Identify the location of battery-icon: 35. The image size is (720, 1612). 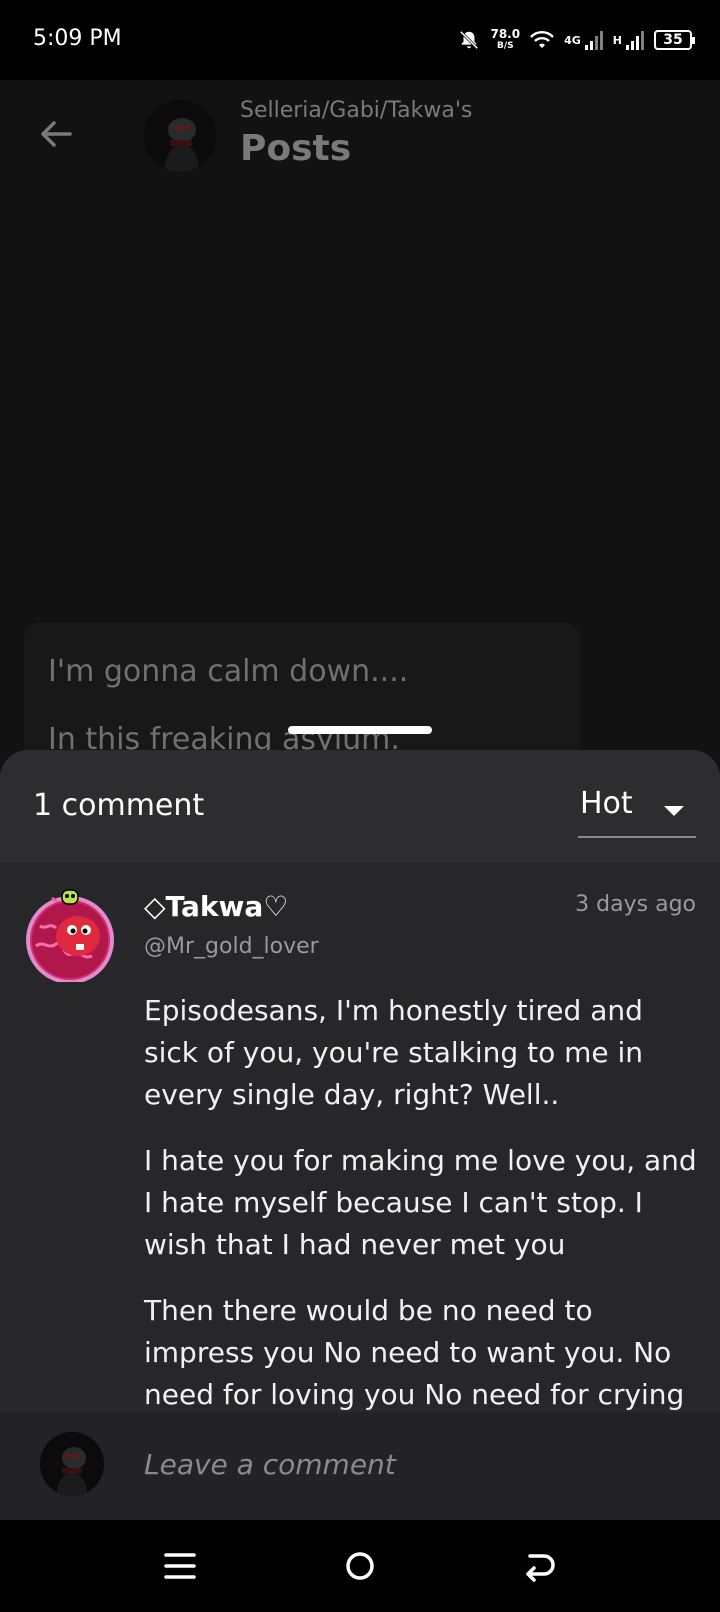
(674, 40).